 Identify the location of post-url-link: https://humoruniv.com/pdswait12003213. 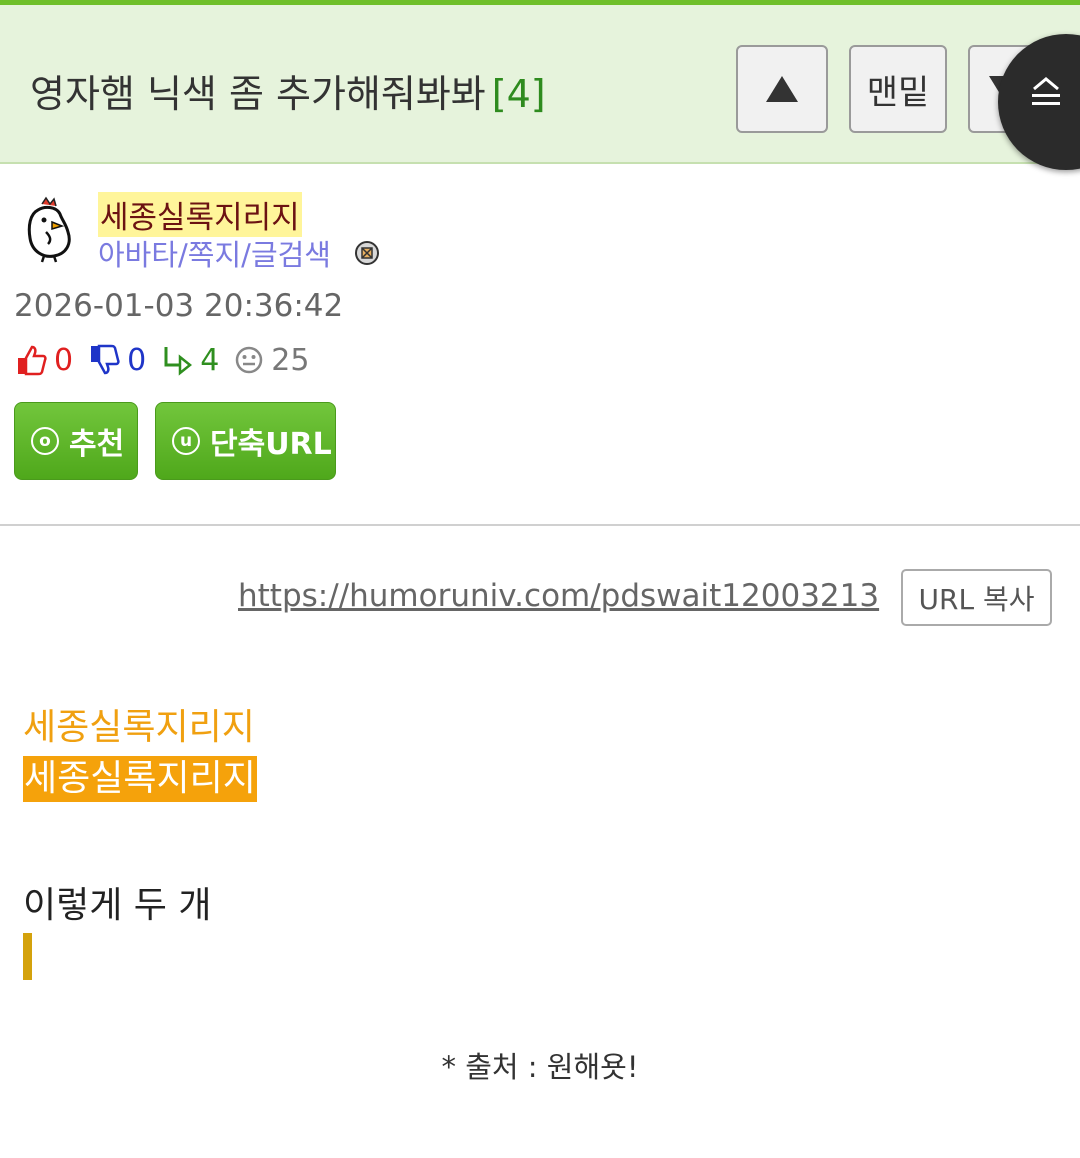
(558, 596).